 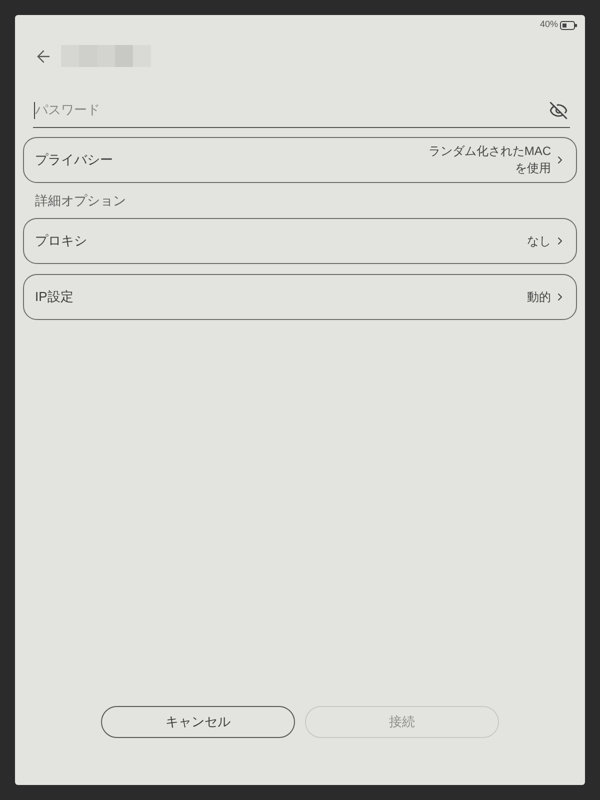 I want to click on setting-value: 動的, so click(x=539, y=297).